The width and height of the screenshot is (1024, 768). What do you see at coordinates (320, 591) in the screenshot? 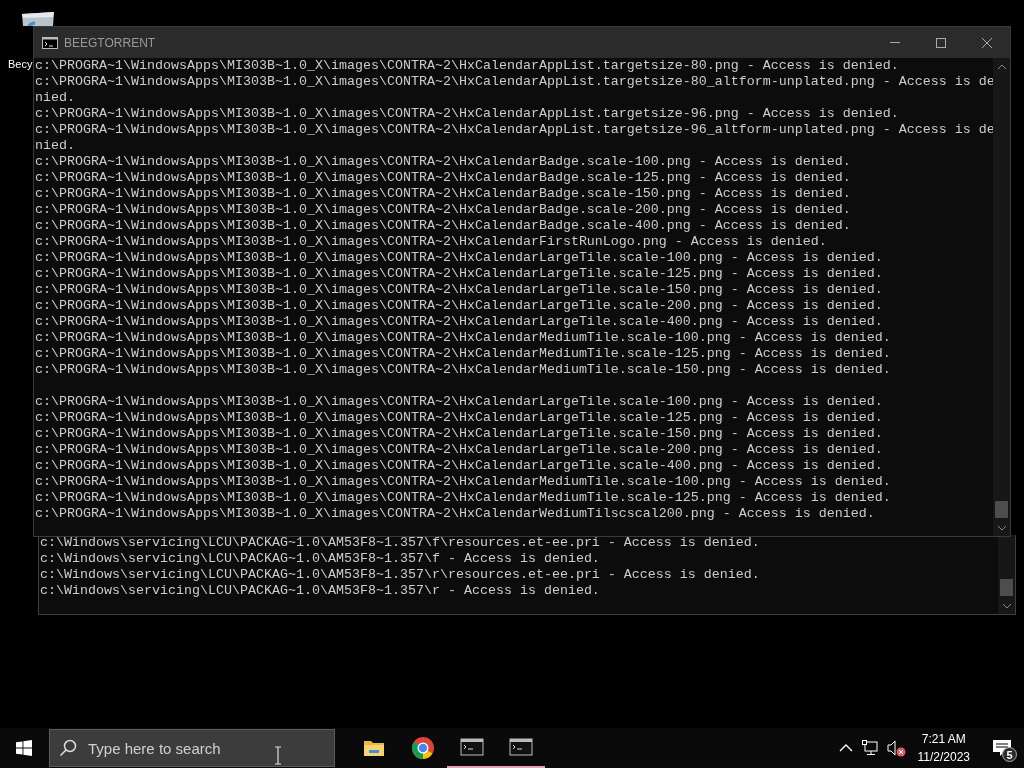
I see `console-line: c:\Windows\servicing\LCU\PACKAG~1.0\AM53F8~1.357\r - Access is denied.` at bounding box center [320, 591].